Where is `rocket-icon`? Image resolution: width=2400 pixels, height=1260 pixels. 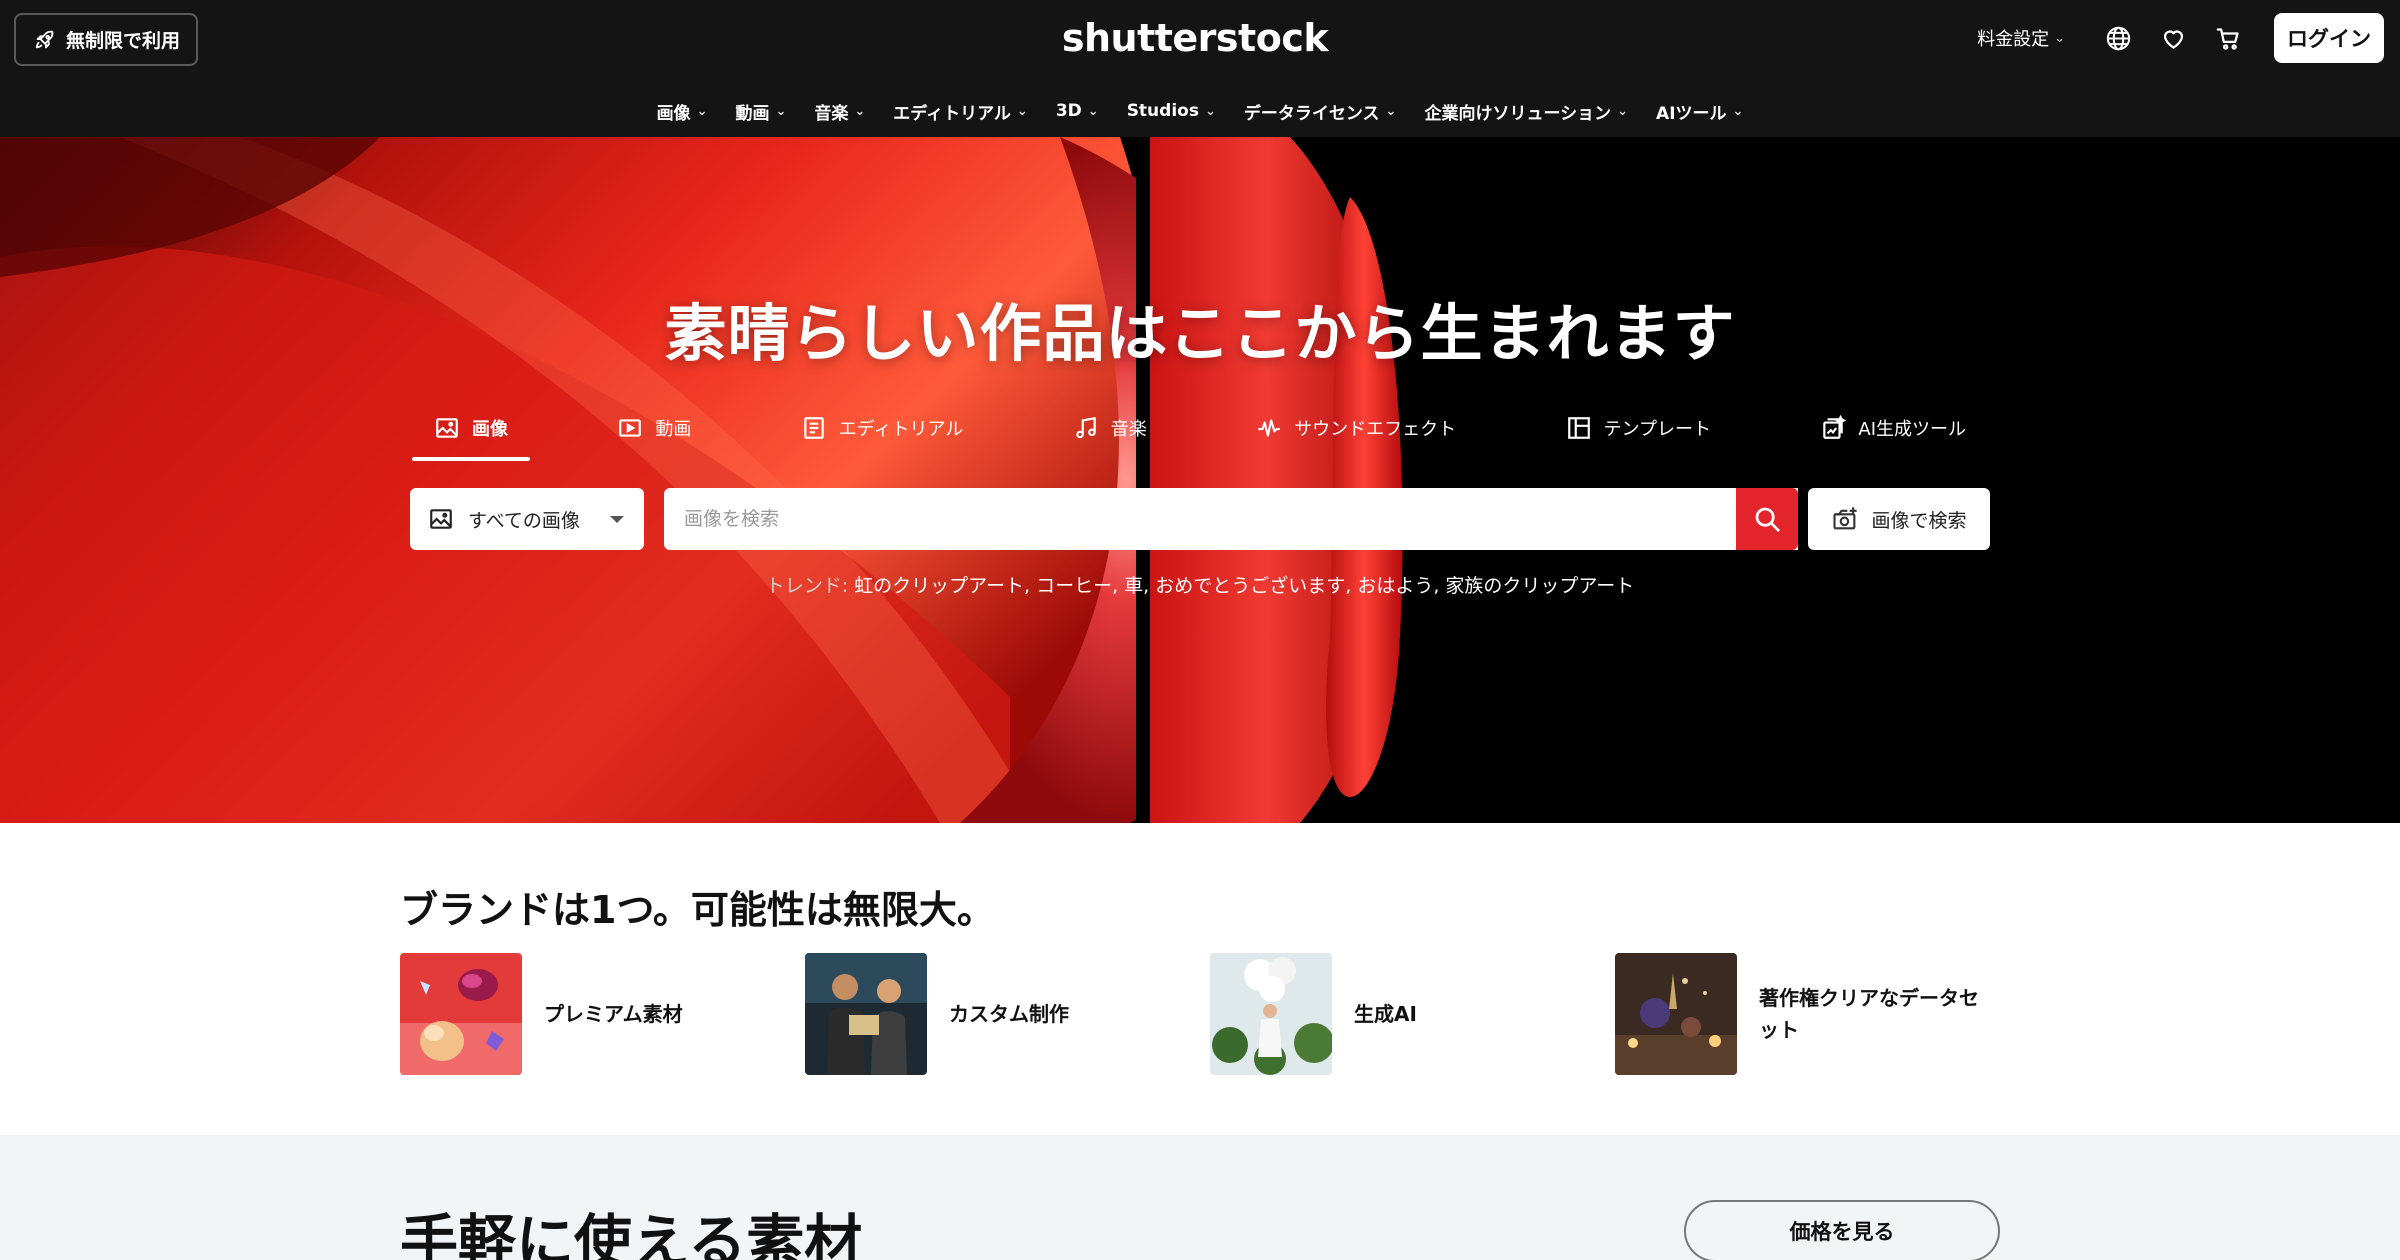 rocket-icon is located at coordinates (44, 39).